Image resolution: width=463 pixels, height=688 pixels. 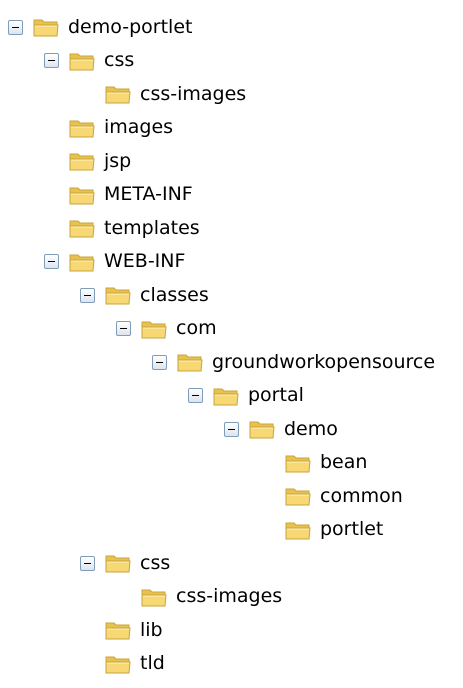 I want to click on tree-node-lib: lib, so click(x=121, y=630).